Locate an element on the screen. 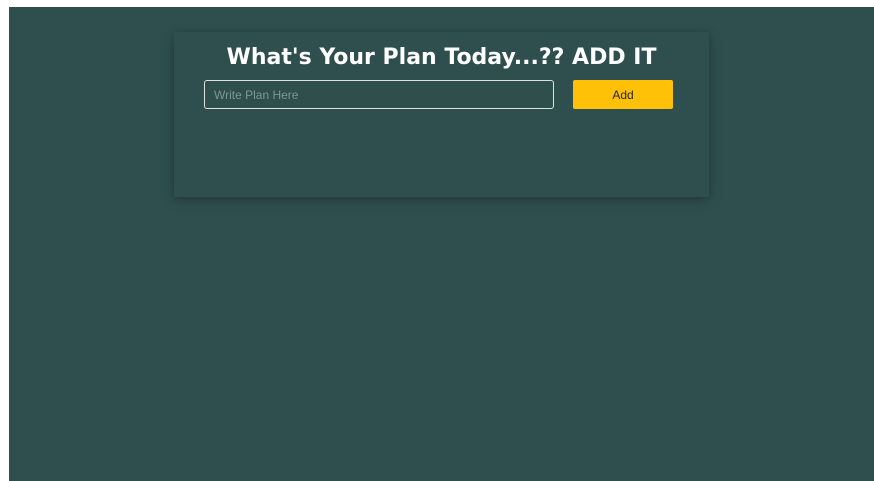  add-button: Add is located at coordinates (623, 94).